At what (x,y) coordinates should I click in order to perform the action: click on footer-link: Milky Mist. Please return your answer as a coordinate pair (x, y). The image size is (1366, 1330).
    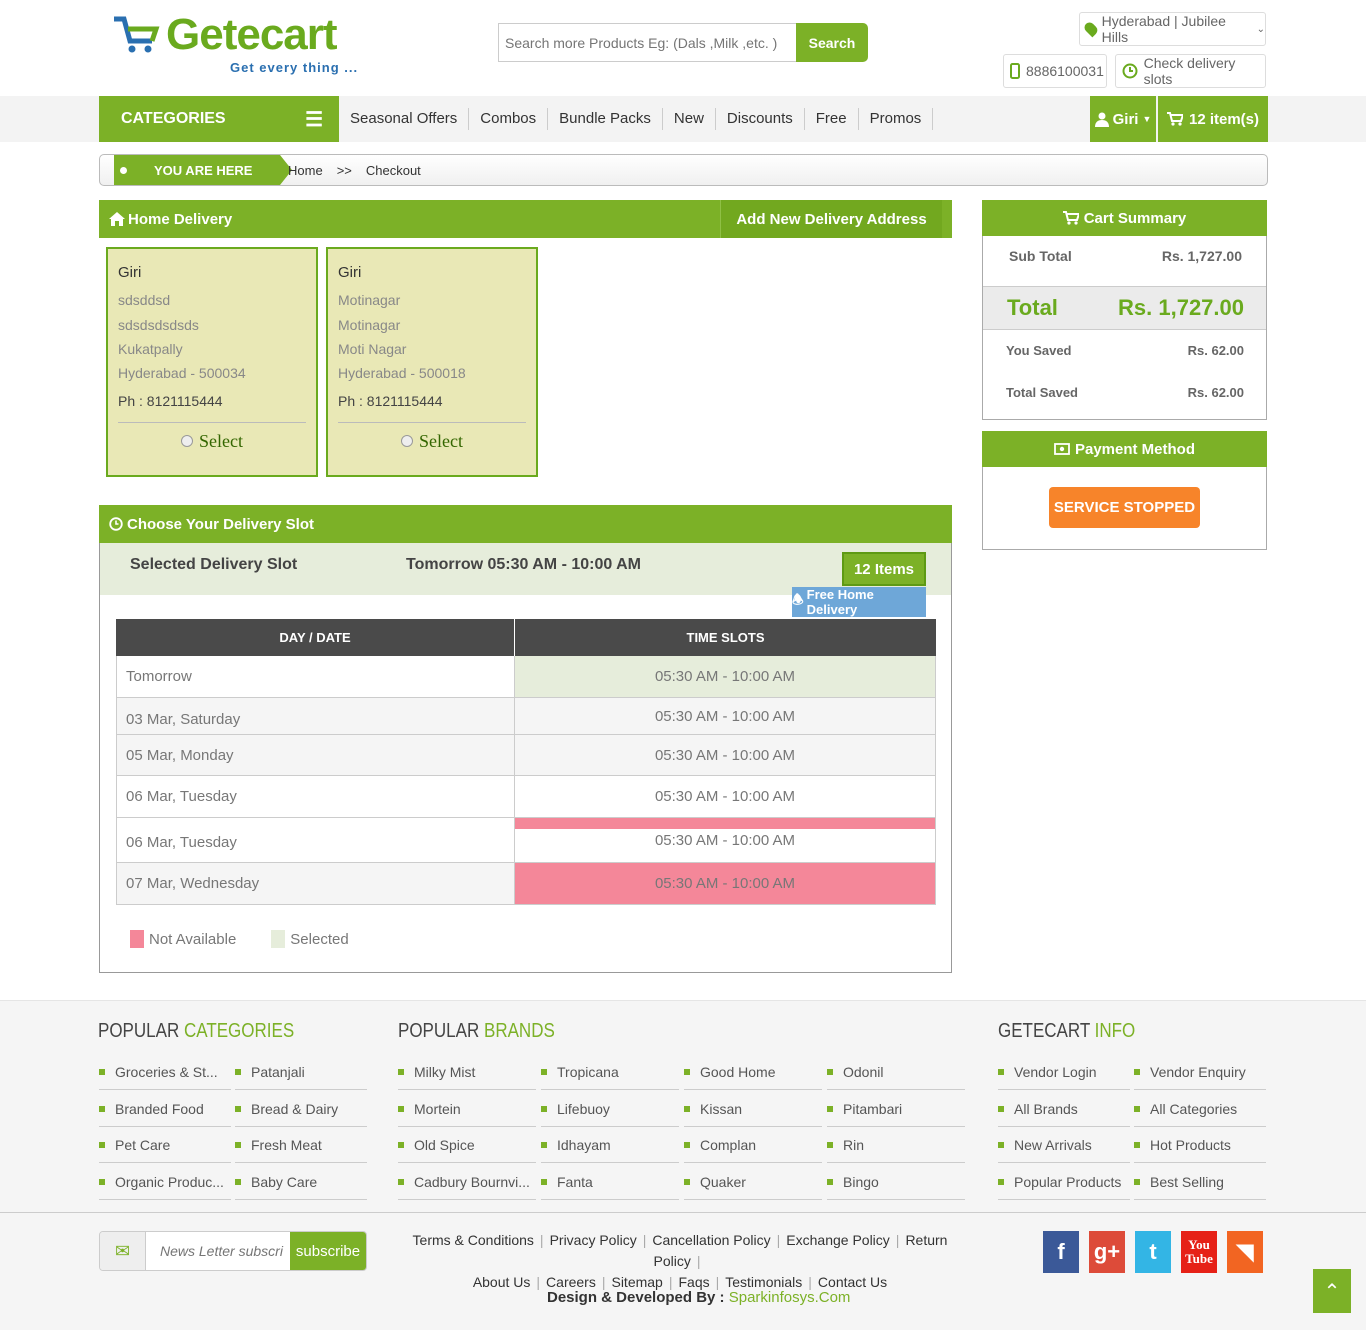
    Looking at the image, I should click on (467, 1072).